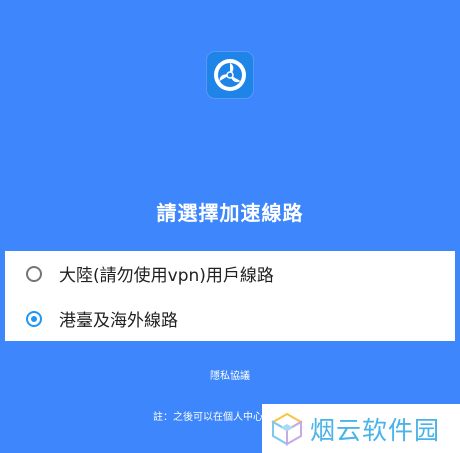 Image resolution: width=460 pixels, height=453 pixels. I want to click on cube-logo-icon, so click(287, 429).